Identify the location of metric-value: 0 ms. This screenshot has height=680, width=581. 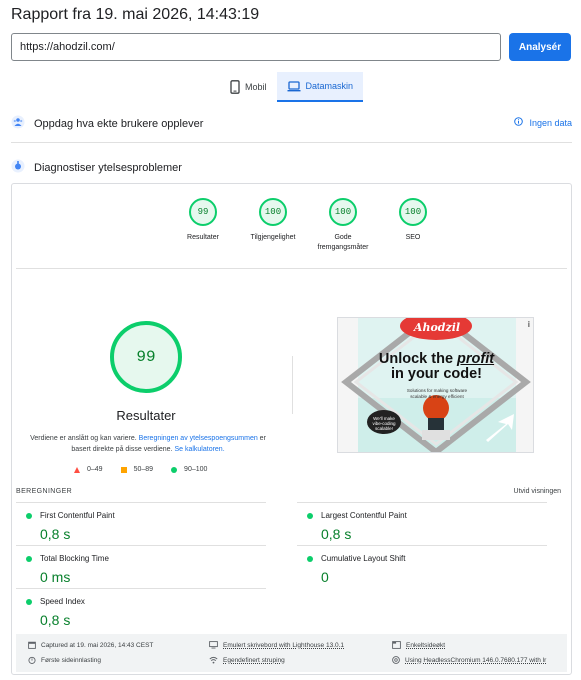
(55, 577).